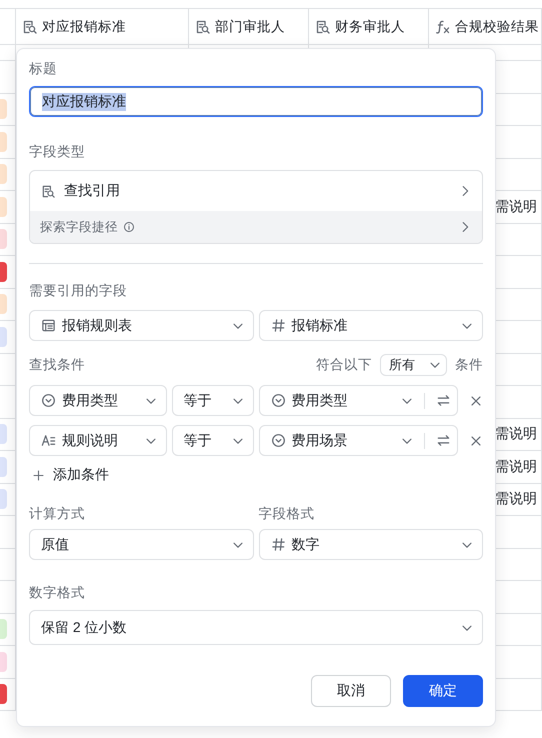  I want to click on function-icon, so click(443, 26).